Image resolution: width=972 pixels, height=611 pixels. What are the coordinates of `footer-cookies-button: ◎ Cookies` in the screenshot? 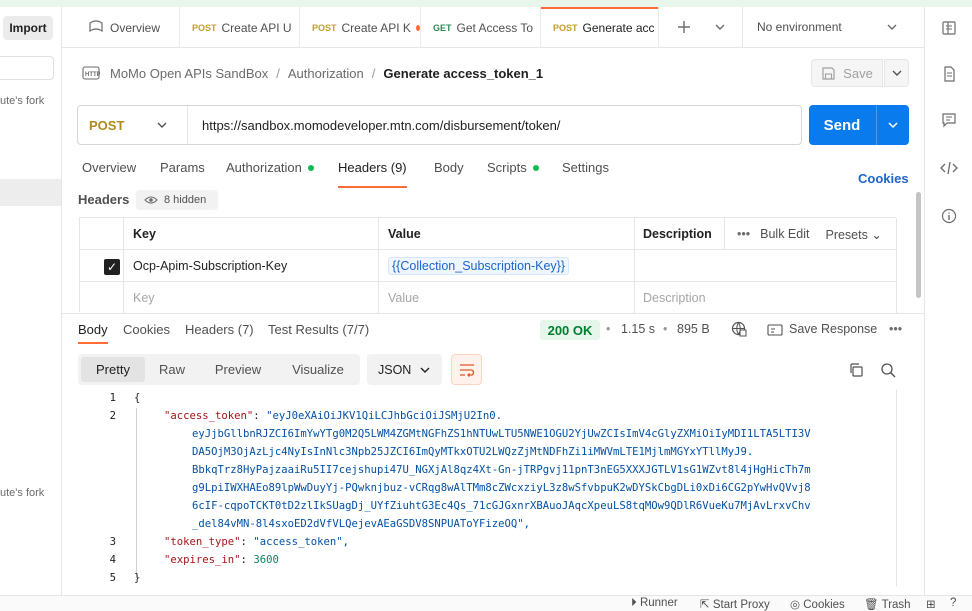 It's located at (817, 604).